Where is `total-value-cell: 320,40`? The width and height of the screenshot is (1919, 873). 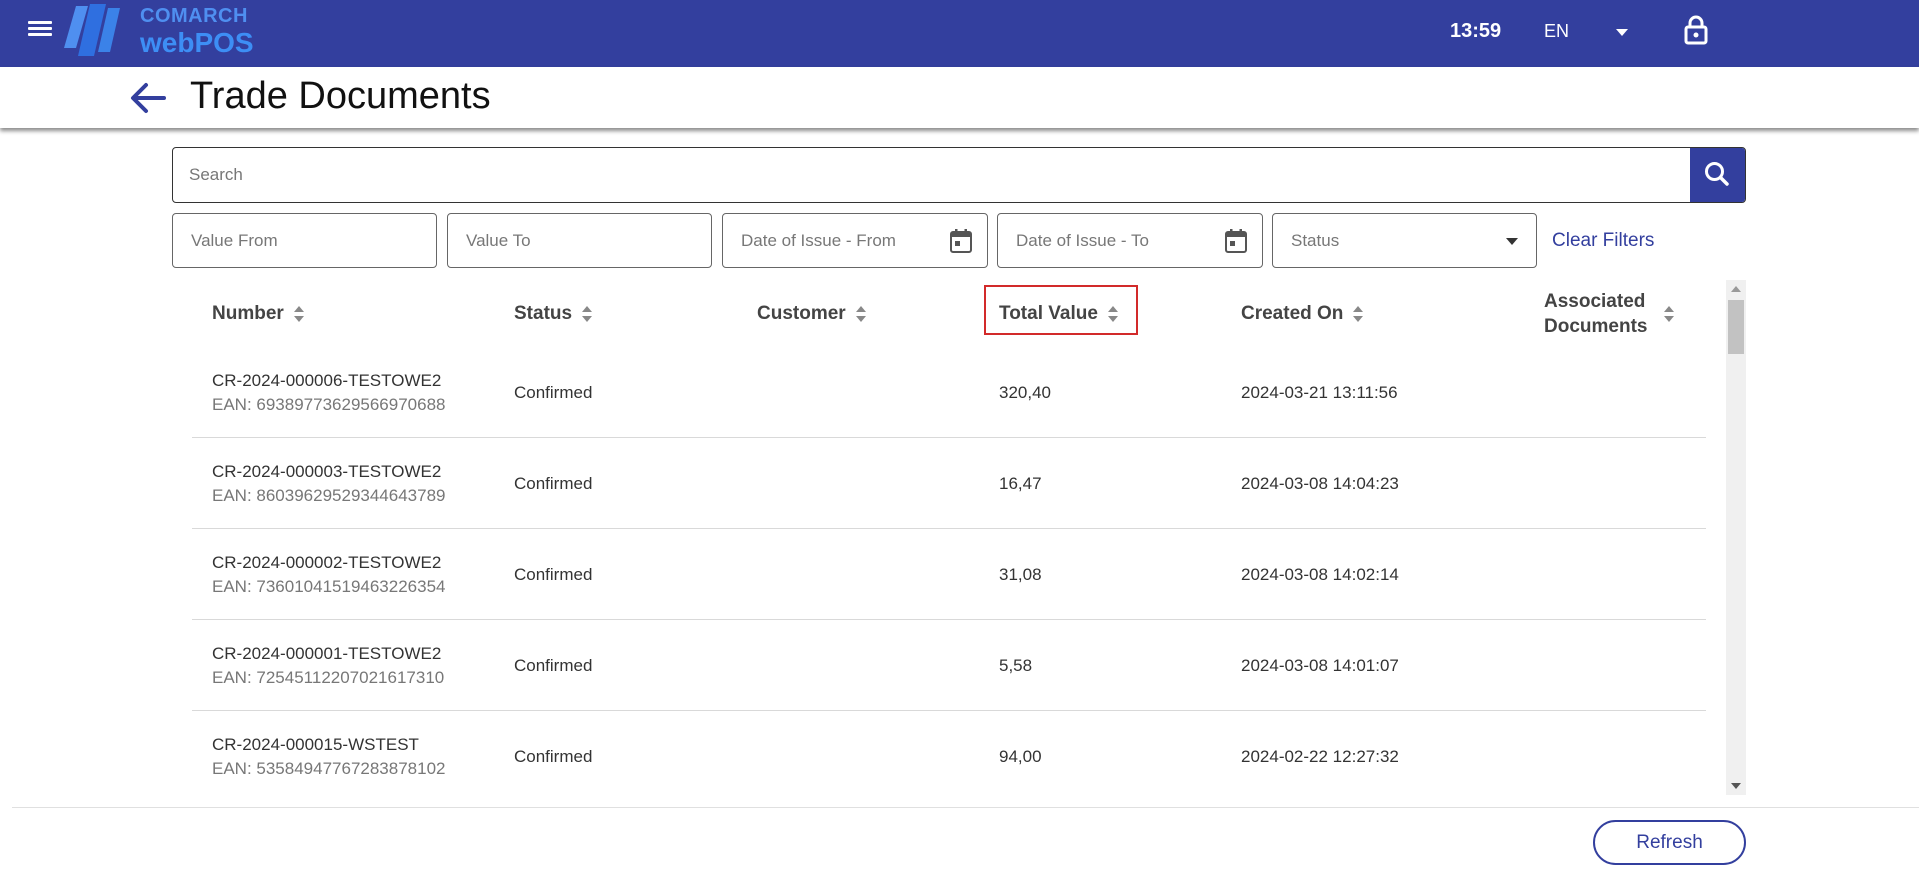 total-value-cell: 320,40 is located at coordinates (1025, 392).